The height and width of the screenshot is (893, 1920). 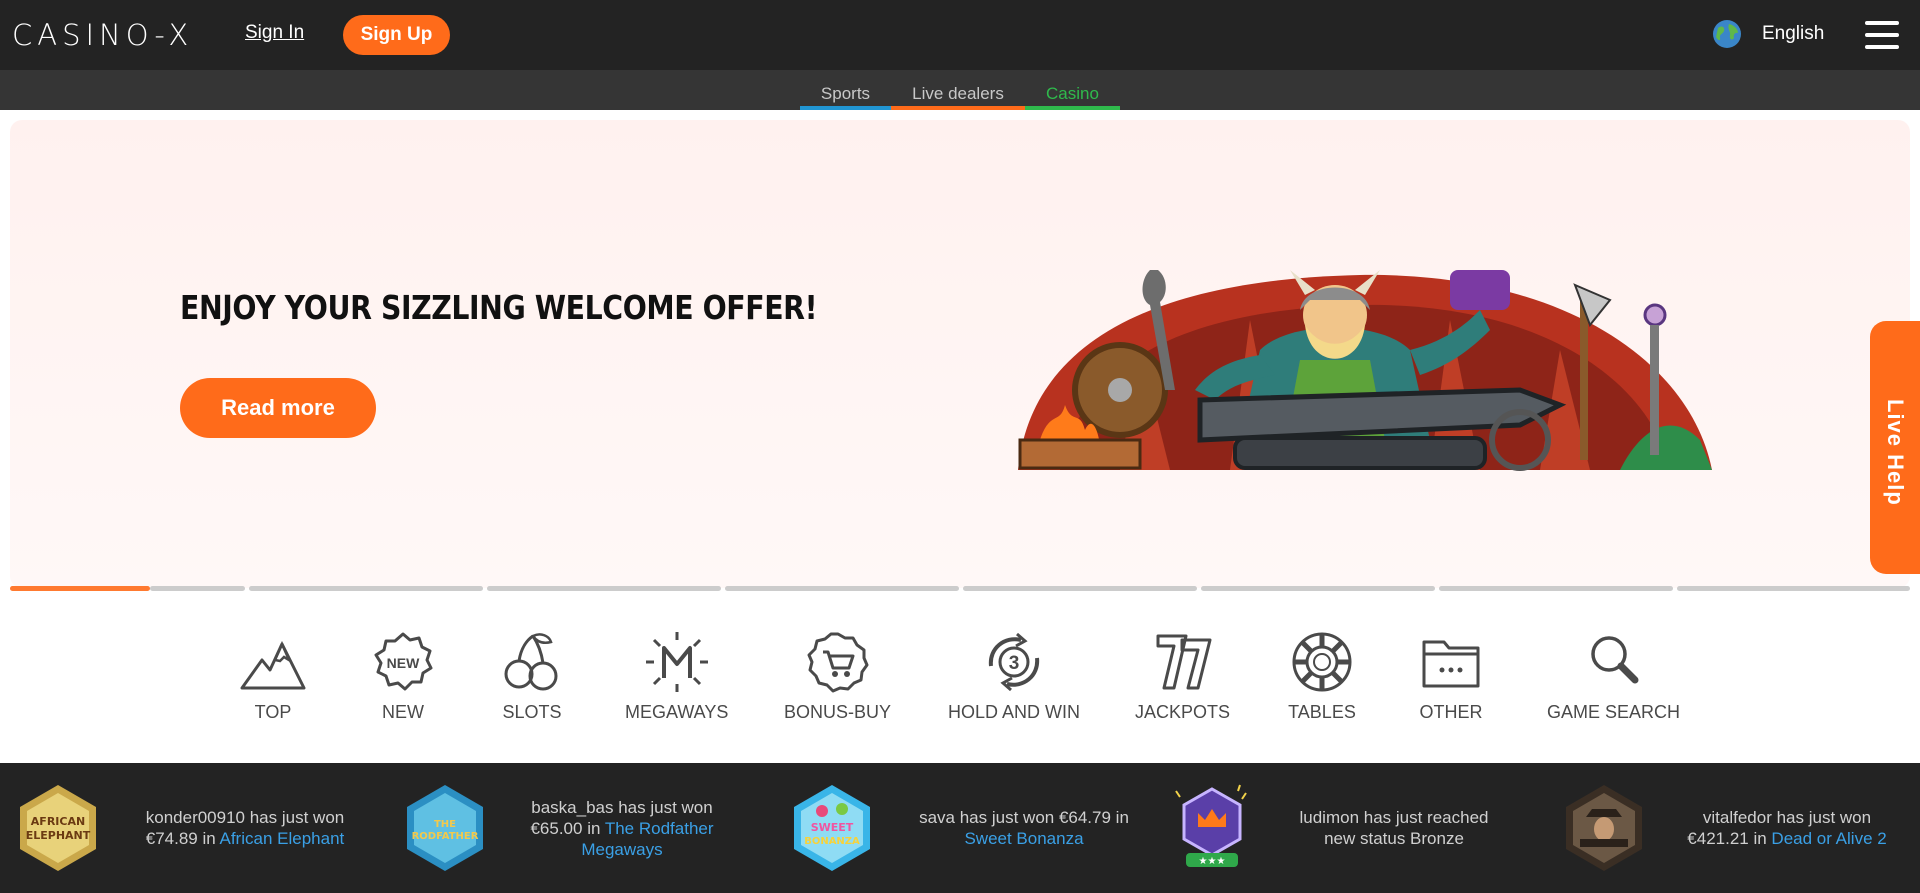 I want to click on sweet-bonanza-thumbnail: SWEET BONANZA, so click(x=832, y=828).